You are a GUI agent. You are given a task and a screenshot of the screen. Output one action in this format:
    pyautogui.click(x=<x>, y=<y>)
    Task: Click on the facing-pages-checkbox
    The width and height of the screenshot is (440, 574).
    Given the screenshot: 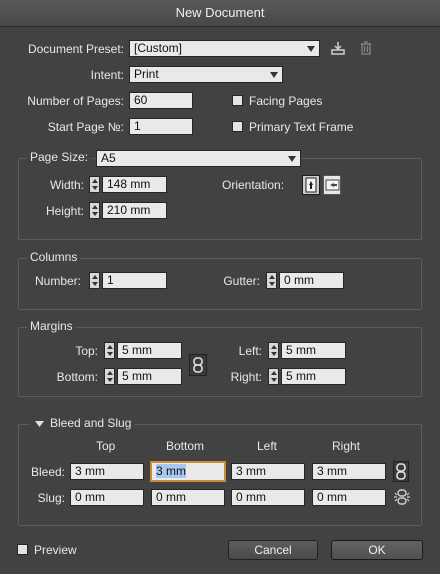 What is the action you would take?
    pyautogui.click(x=237, y=100)
    